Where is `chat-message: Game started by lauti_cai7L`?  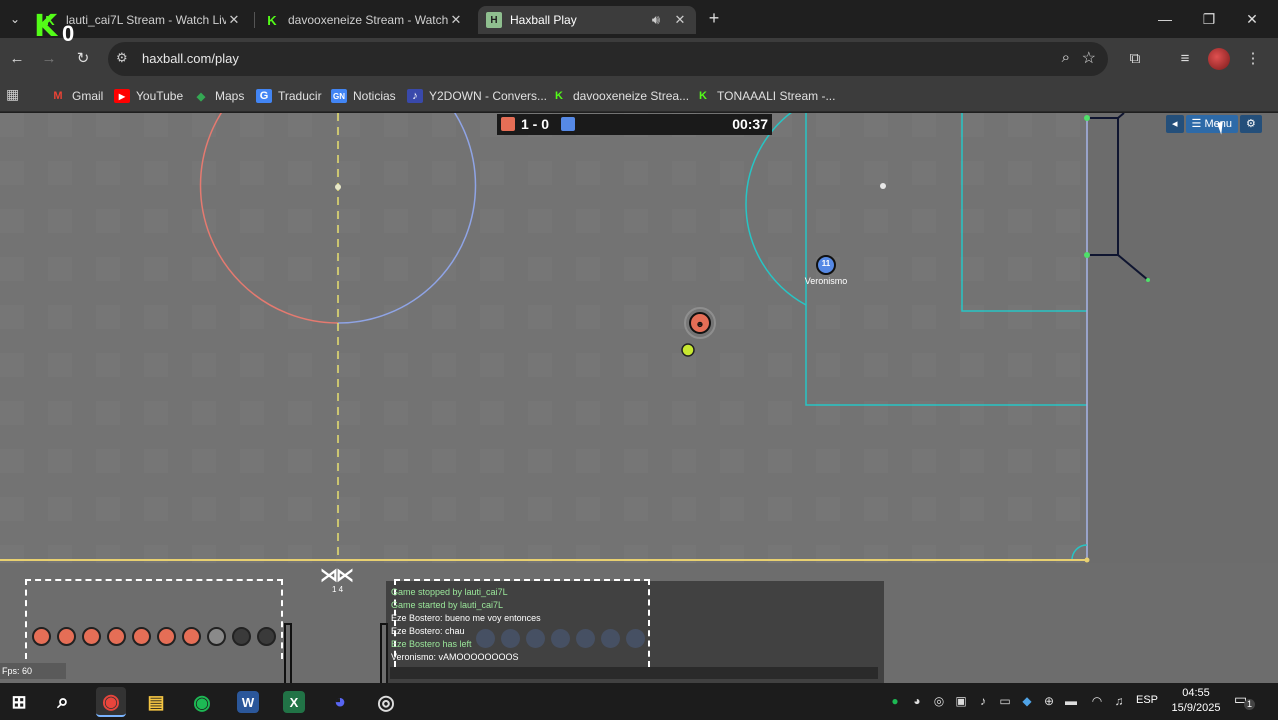 chat-message: Game started by lauti_cai7L is located at coordinates (447, 605).